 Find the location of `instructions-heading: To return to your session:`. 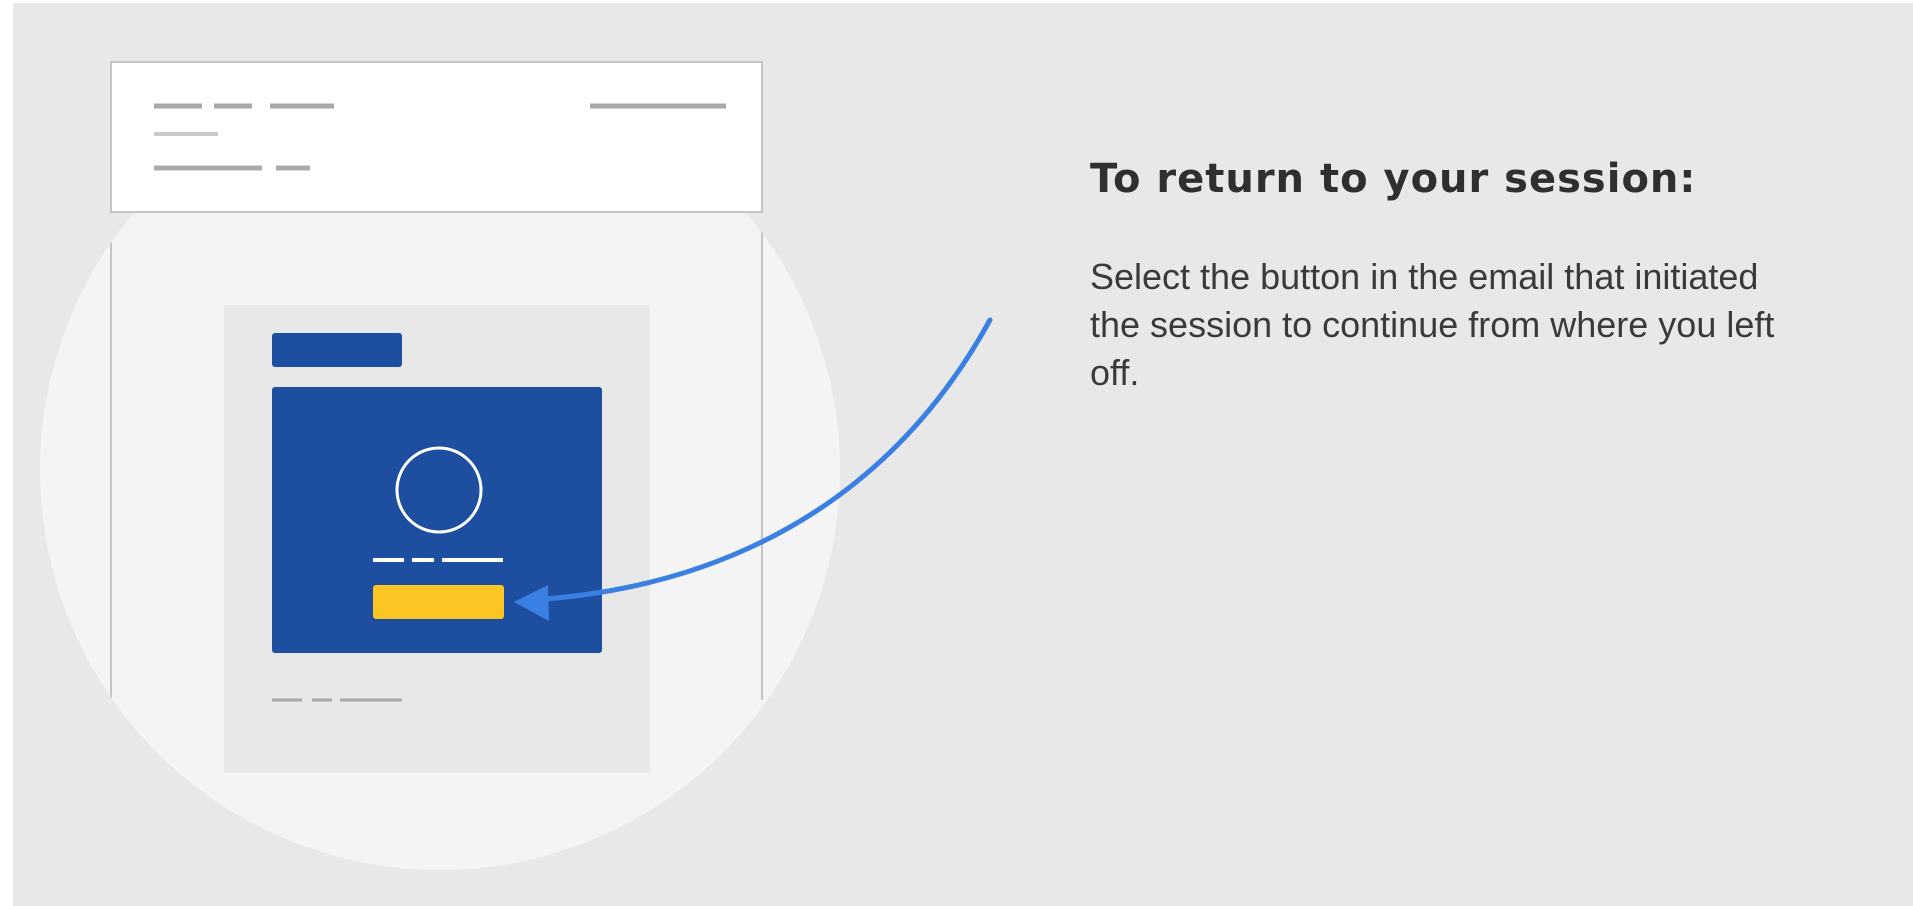

instructions-heading: To return to your session: is located at coordinates (1393, 179).